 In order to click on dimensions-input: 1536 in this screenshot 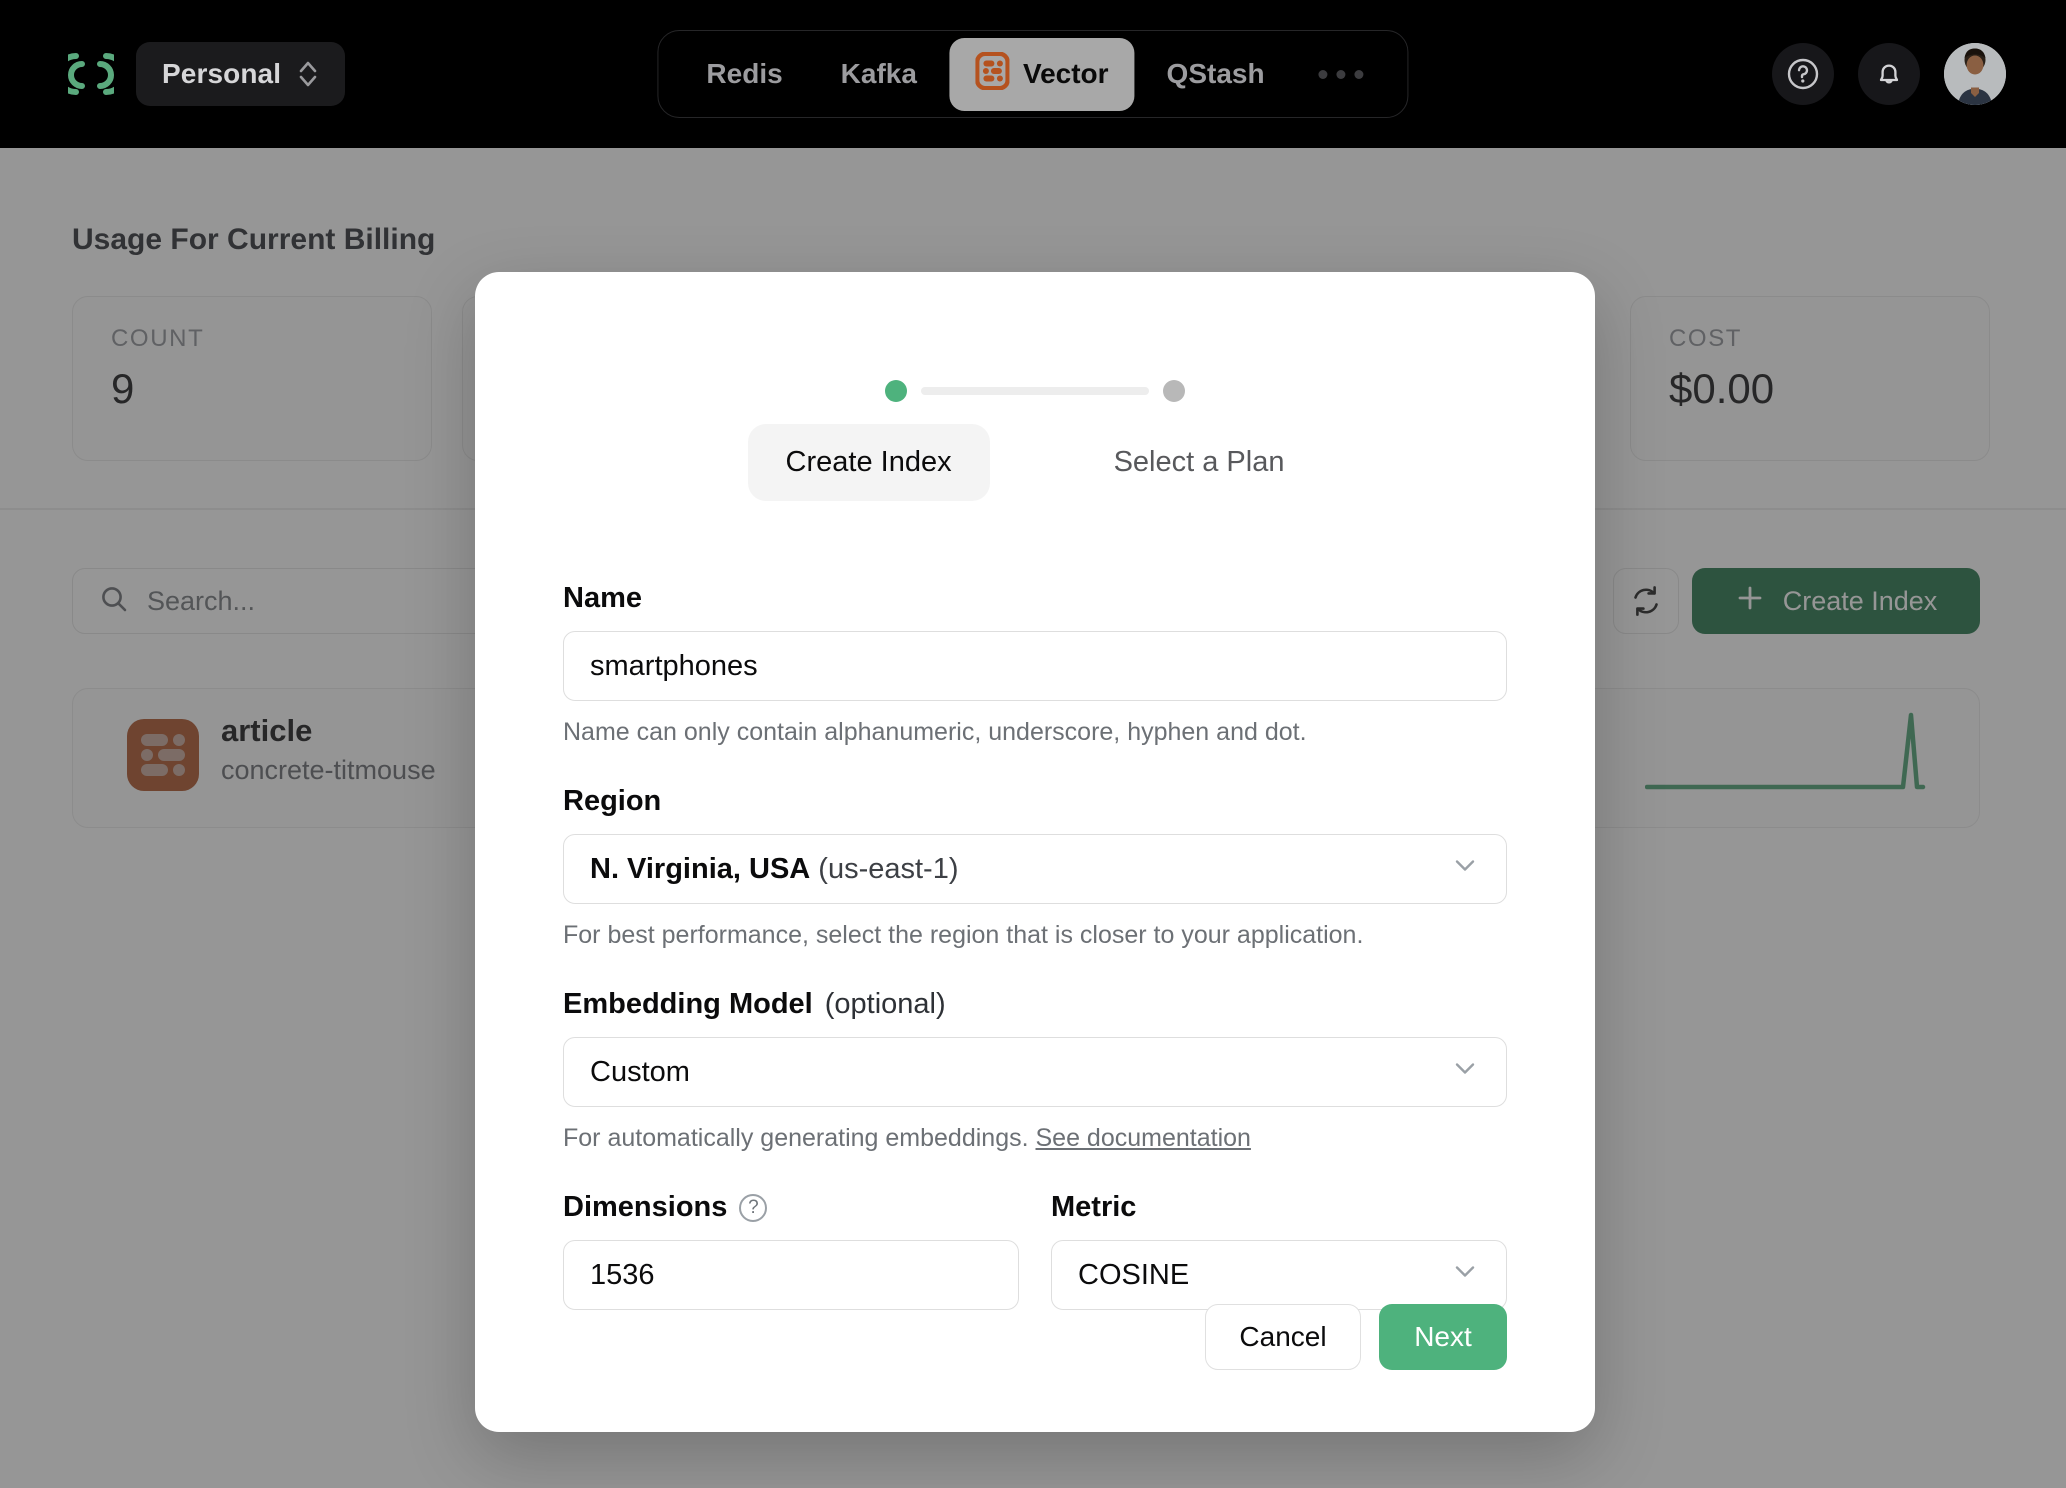, I will do `click(791, 1275)`.